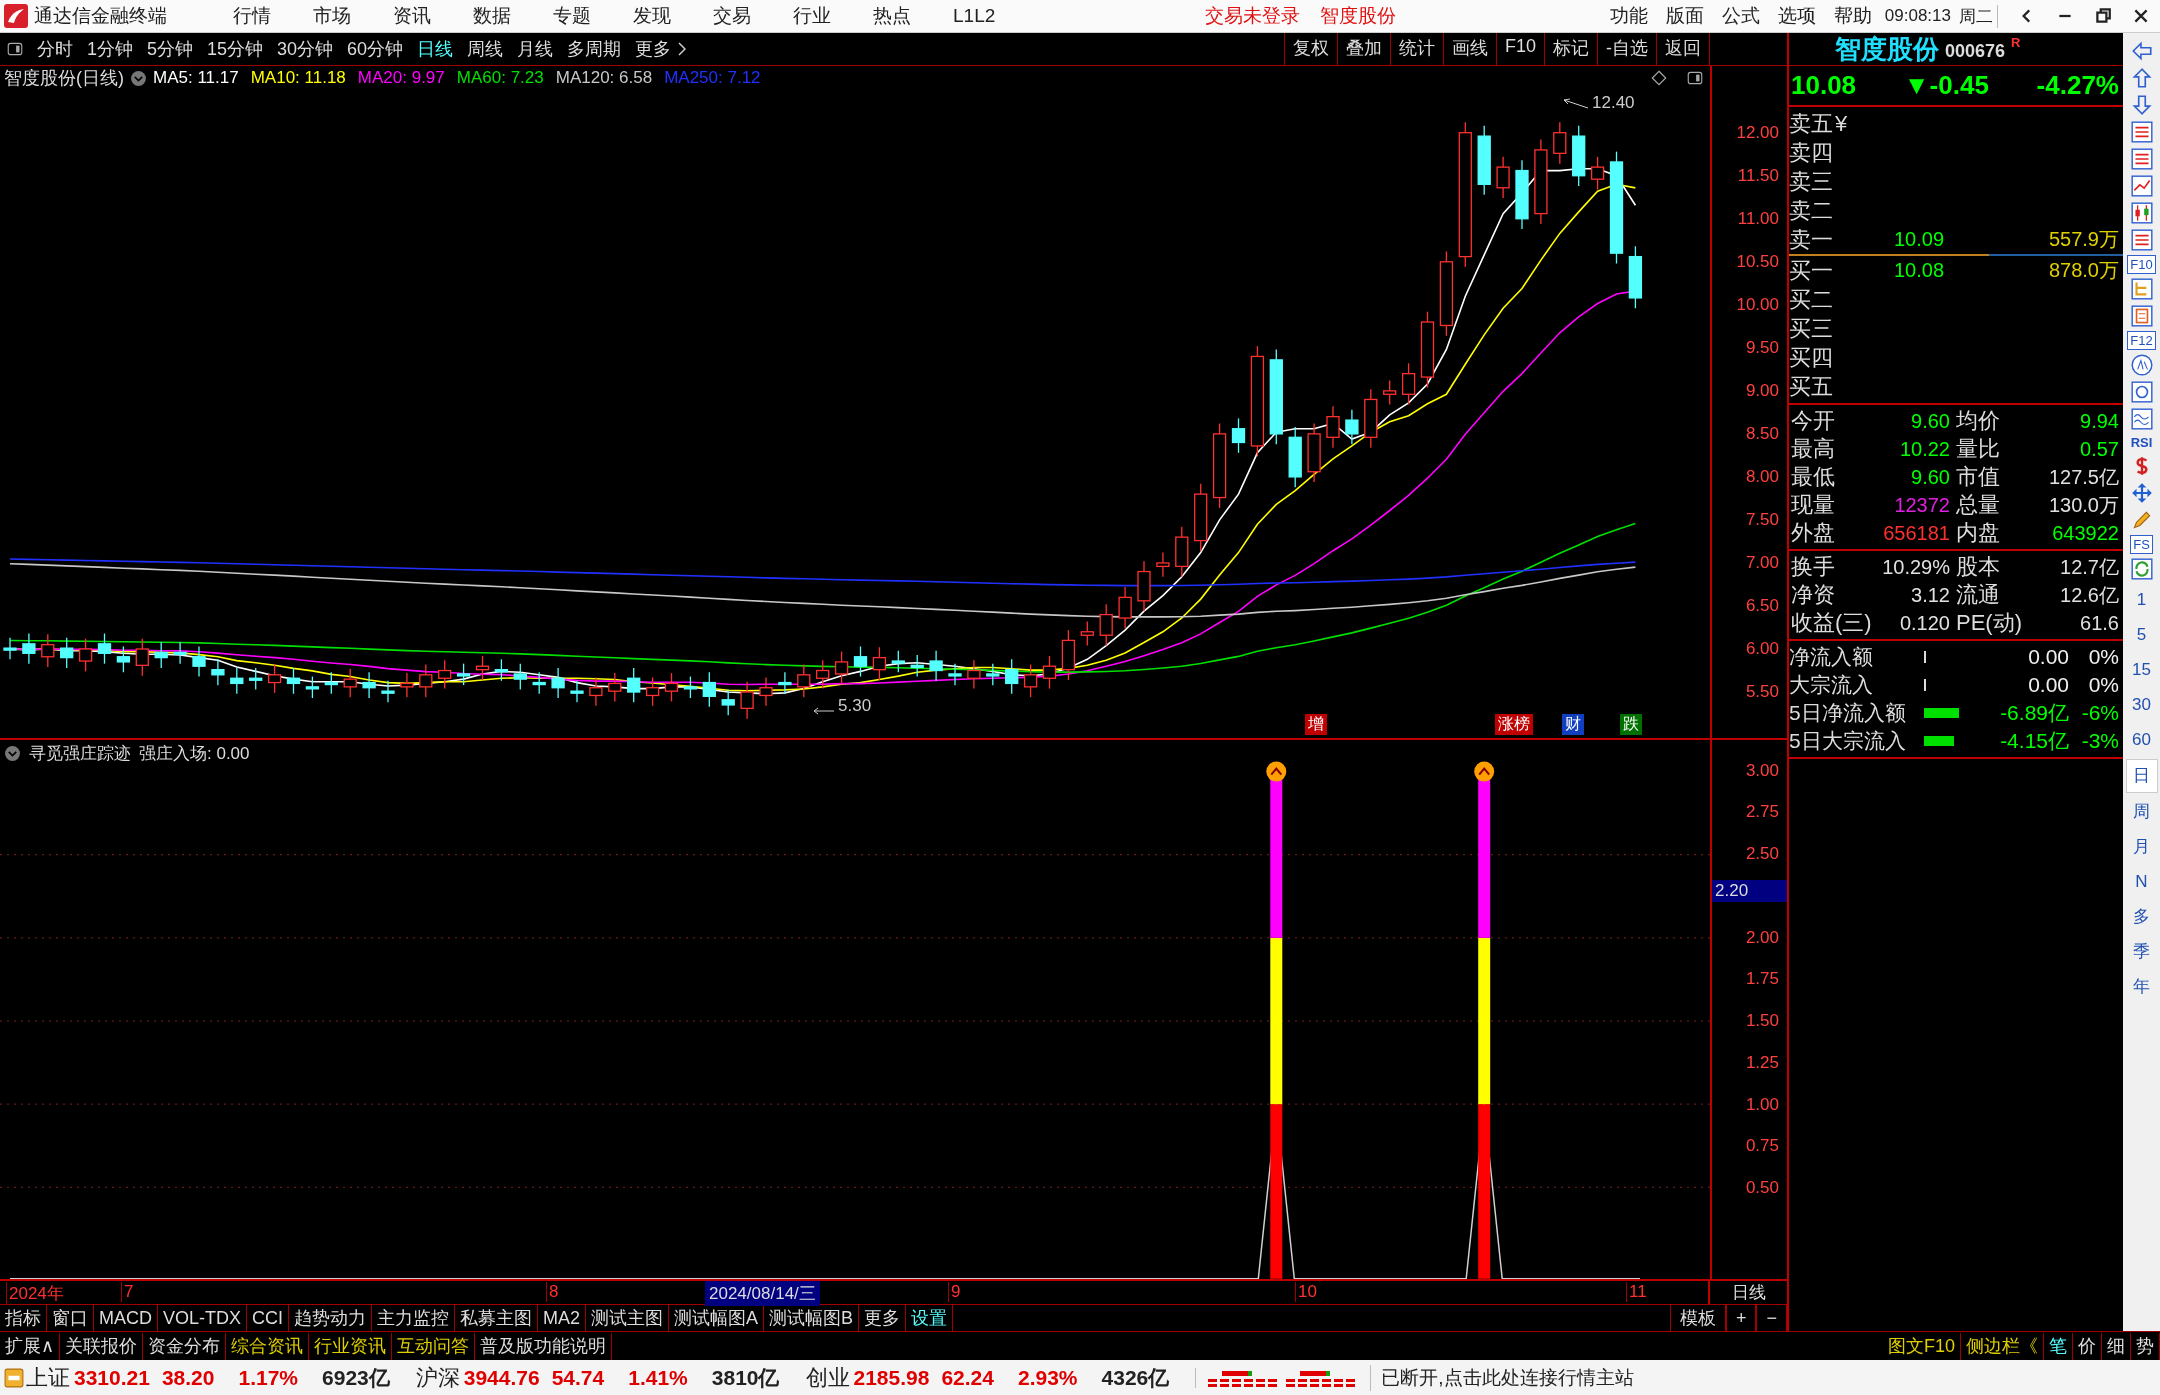  What do you see at coordinates (1771, 1318) in the screenshot?
I see `template-button: −` at bounding box center [1771, 1318].